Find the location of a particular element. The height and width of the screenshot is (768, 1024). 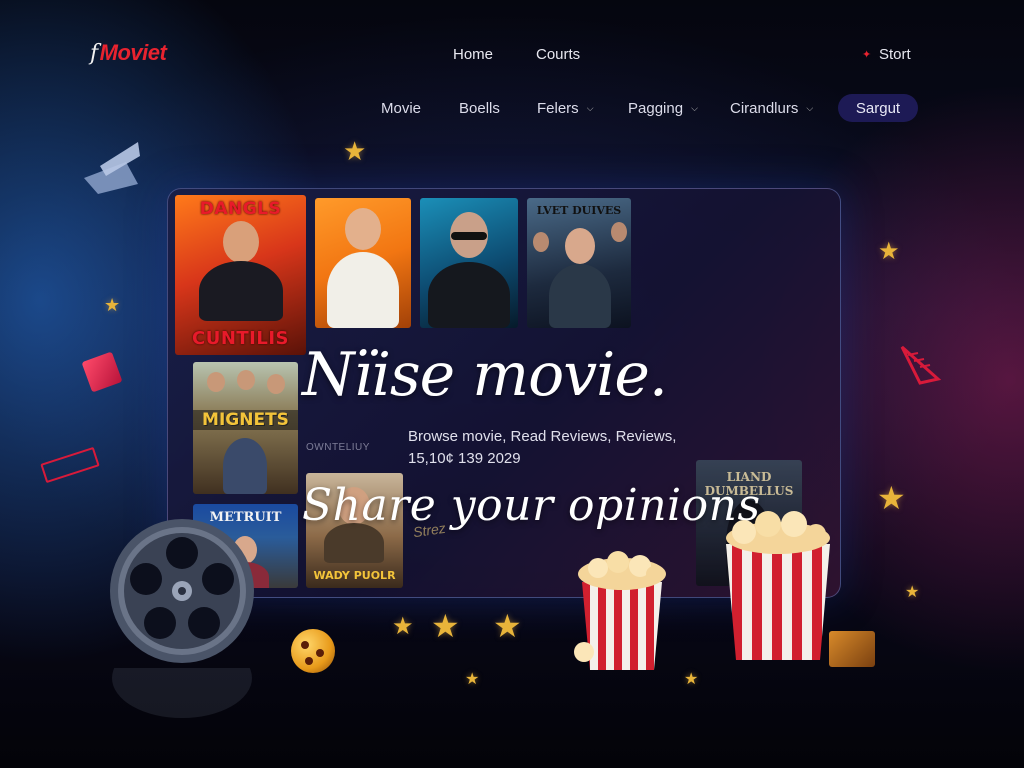

subnav-movie-label: Movie is located at coordinates (401, 108).